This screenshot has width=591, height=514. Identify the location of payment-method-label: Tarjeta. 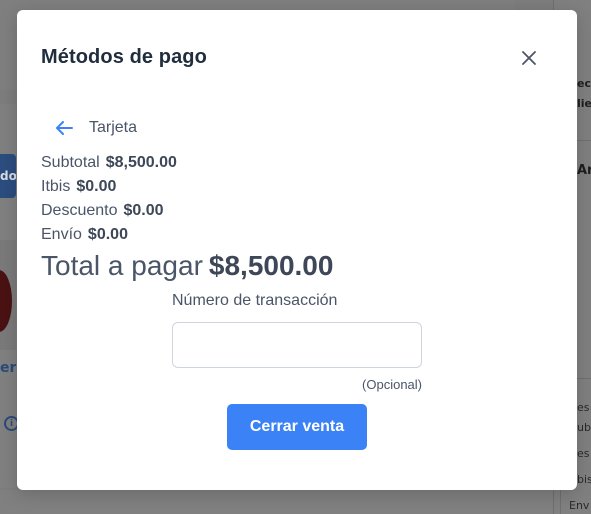
(113, 127).